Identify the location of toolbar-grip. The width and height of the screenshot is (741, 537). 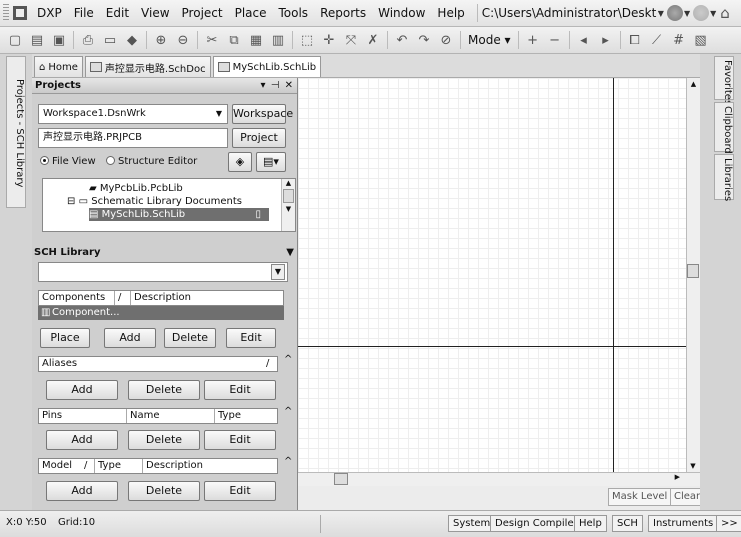
(6, 13).